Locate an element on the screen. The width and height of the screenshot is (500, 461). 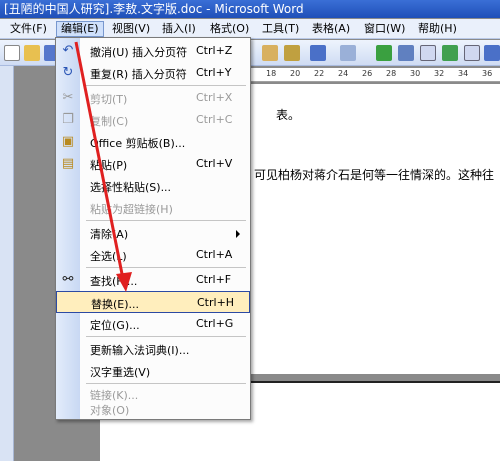
menu-item-object: 对象(O) is located at coordinates (153, 409).